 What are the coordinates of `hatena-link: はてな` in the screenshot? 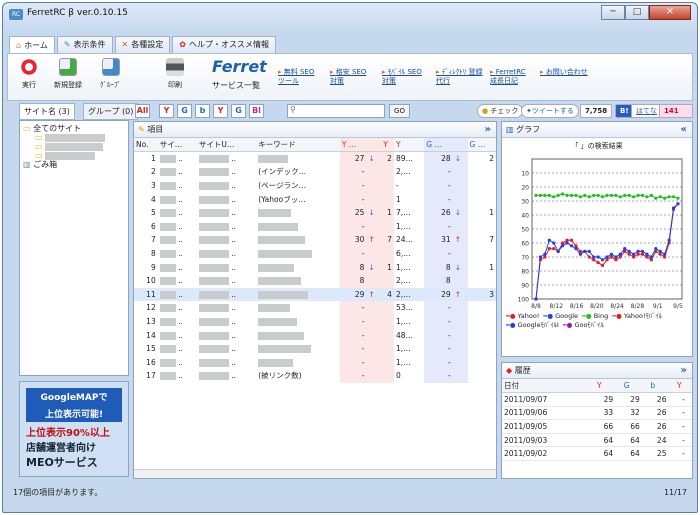 It's located at (646, 111).